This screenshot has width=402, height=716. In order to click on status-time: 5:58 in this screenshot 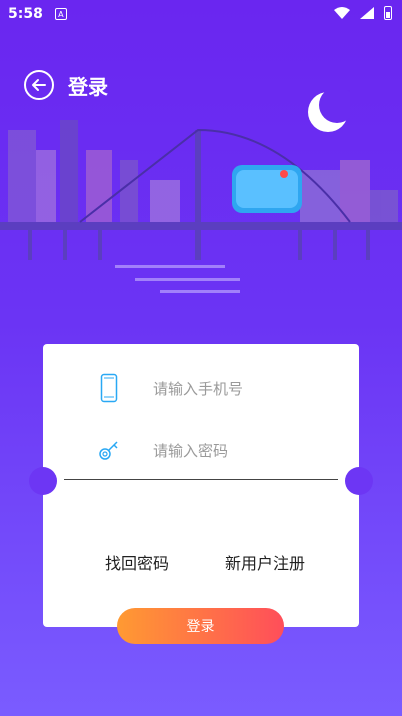, I will do `click(25, 14)`.